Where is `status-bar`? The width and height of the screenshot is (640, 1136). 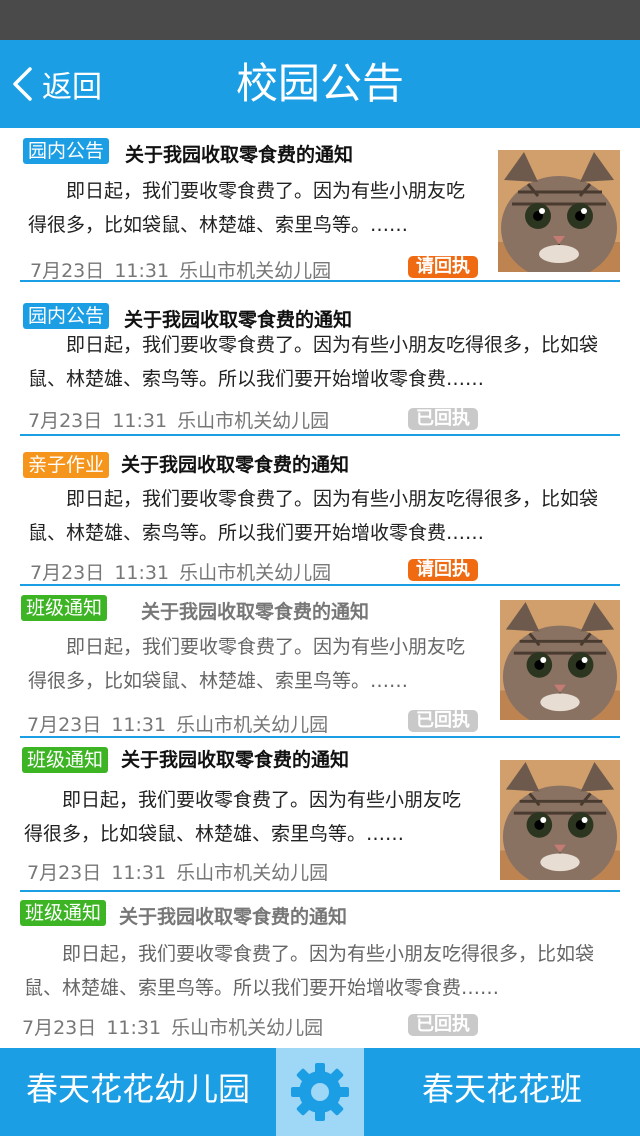 status-bar is located at coordinates (320, 20).